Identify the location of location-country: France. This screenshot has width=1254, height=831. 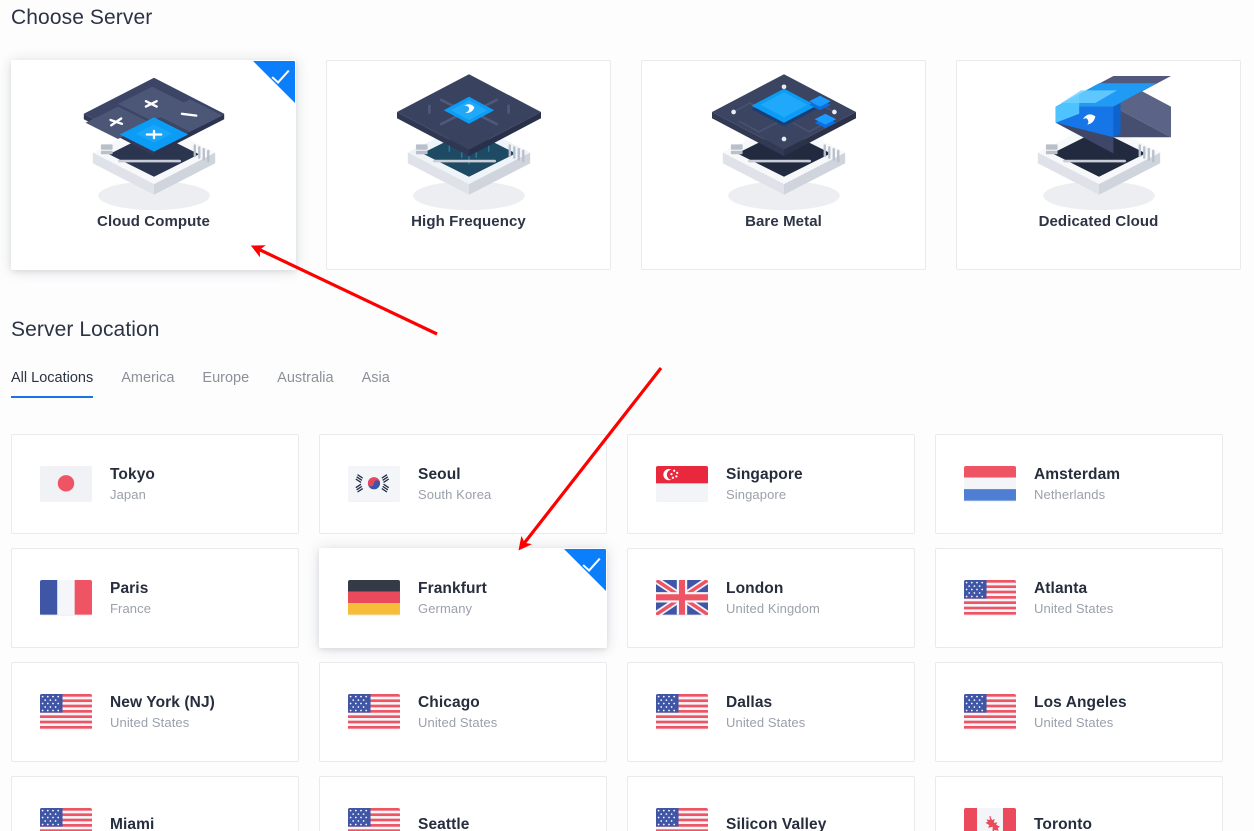
(131, 608).